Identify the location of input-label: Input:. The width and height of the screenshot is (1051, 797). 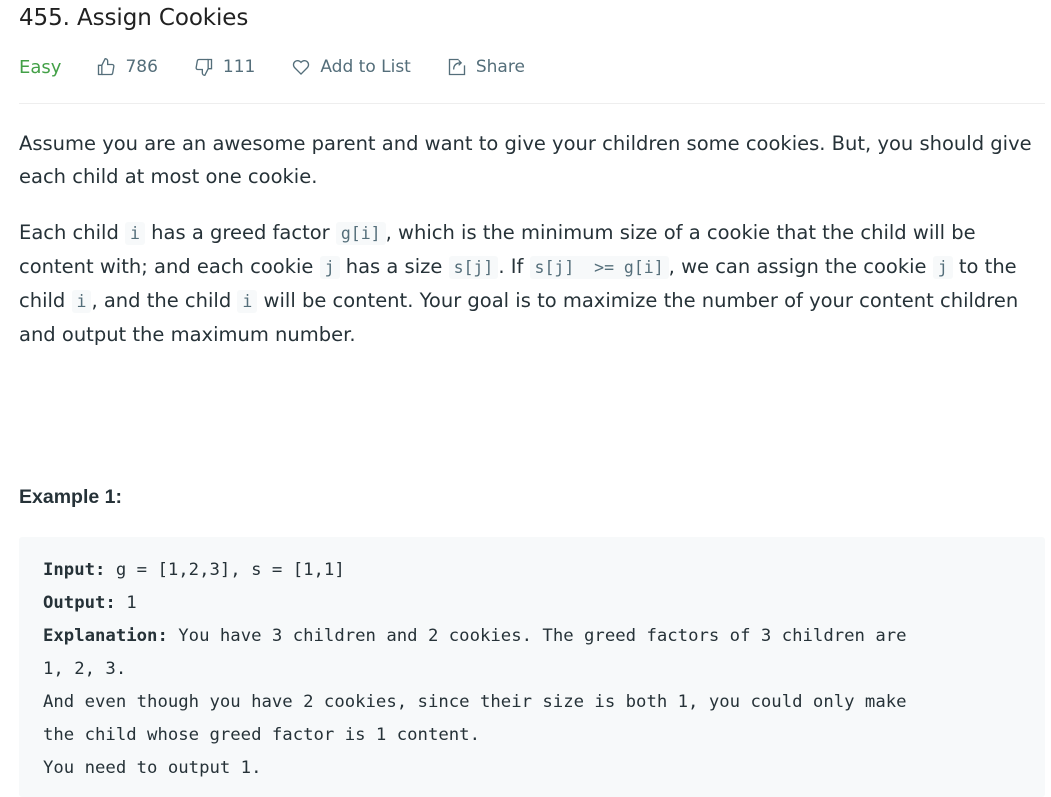
(74, 570).